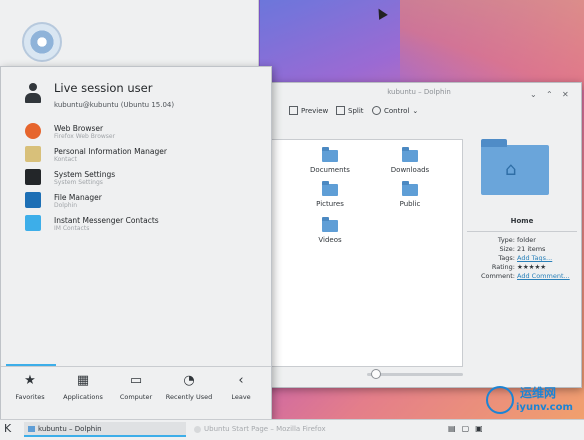  I want to click on tab-leave: ‹ Leave, so click(241, 387).